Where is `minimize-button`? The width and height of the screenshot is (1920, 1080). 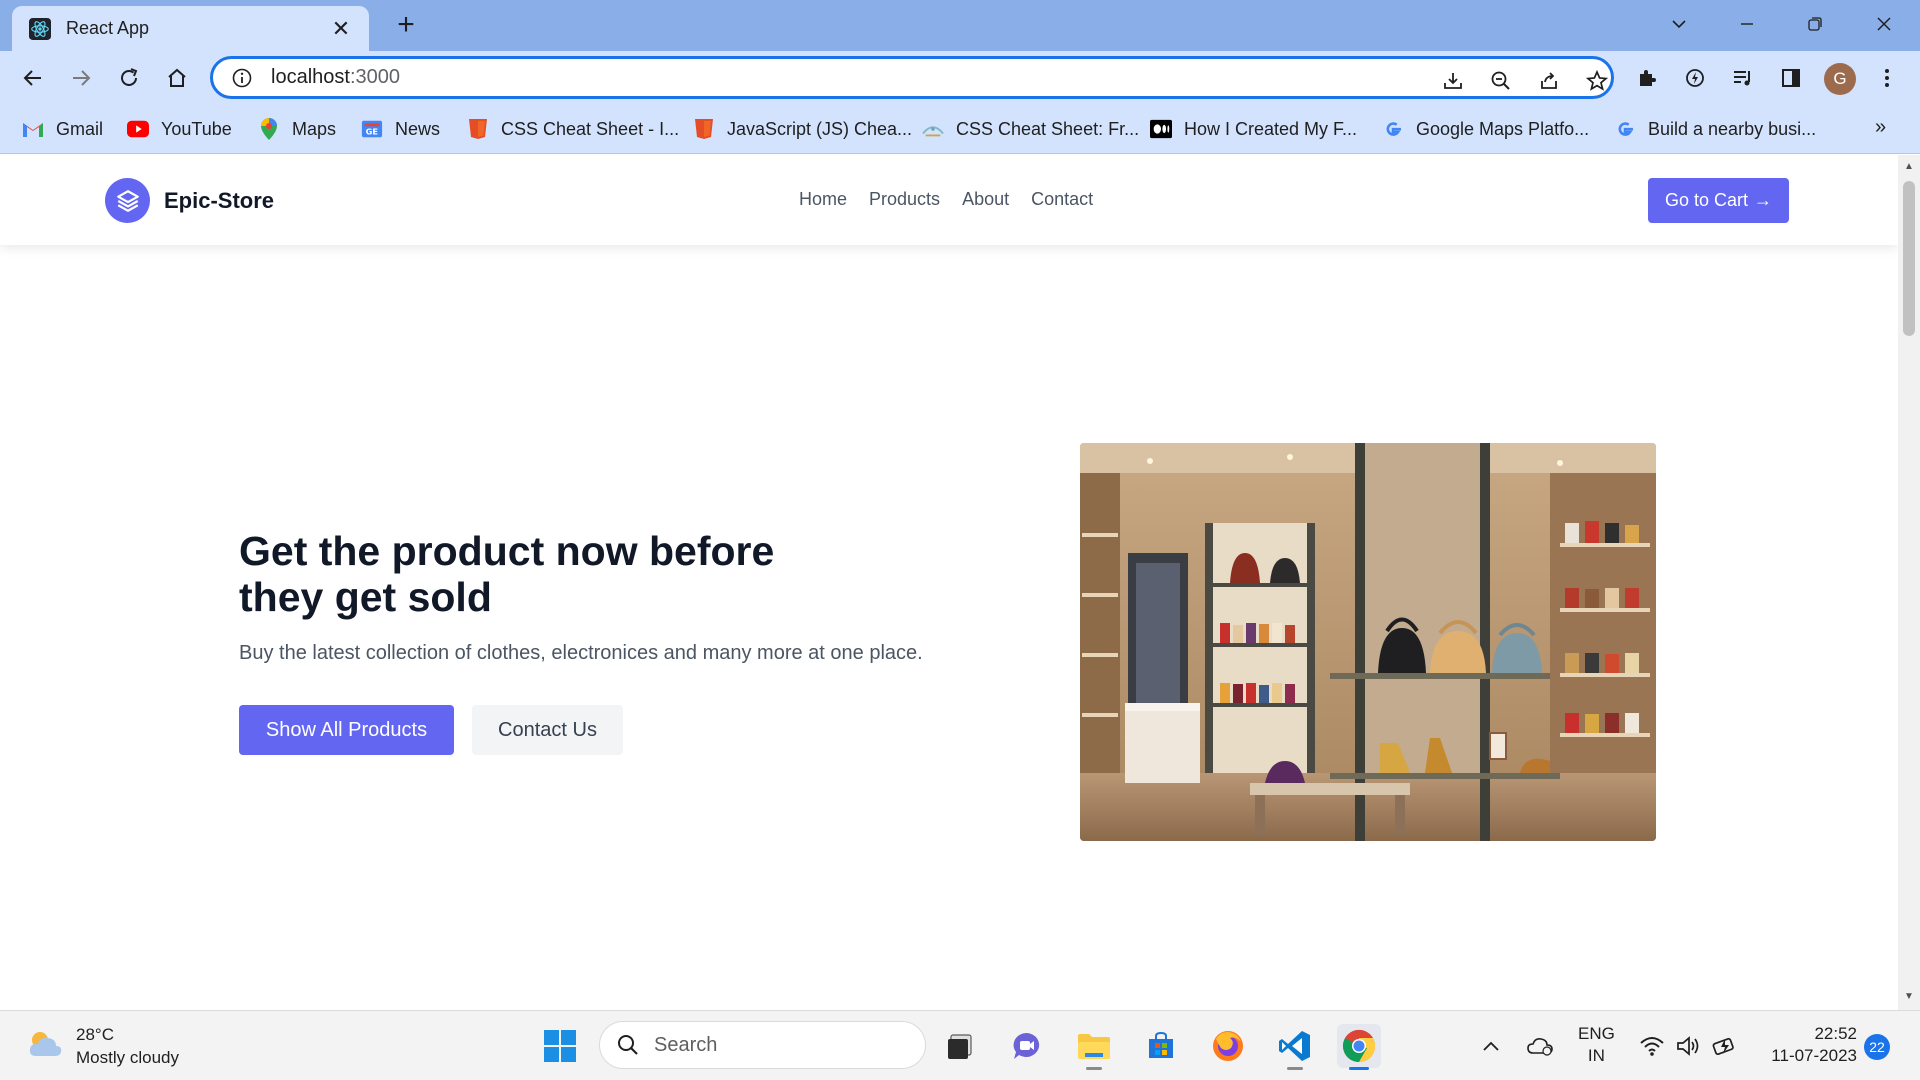 minimize-button is located at coordinates (1747, 24).